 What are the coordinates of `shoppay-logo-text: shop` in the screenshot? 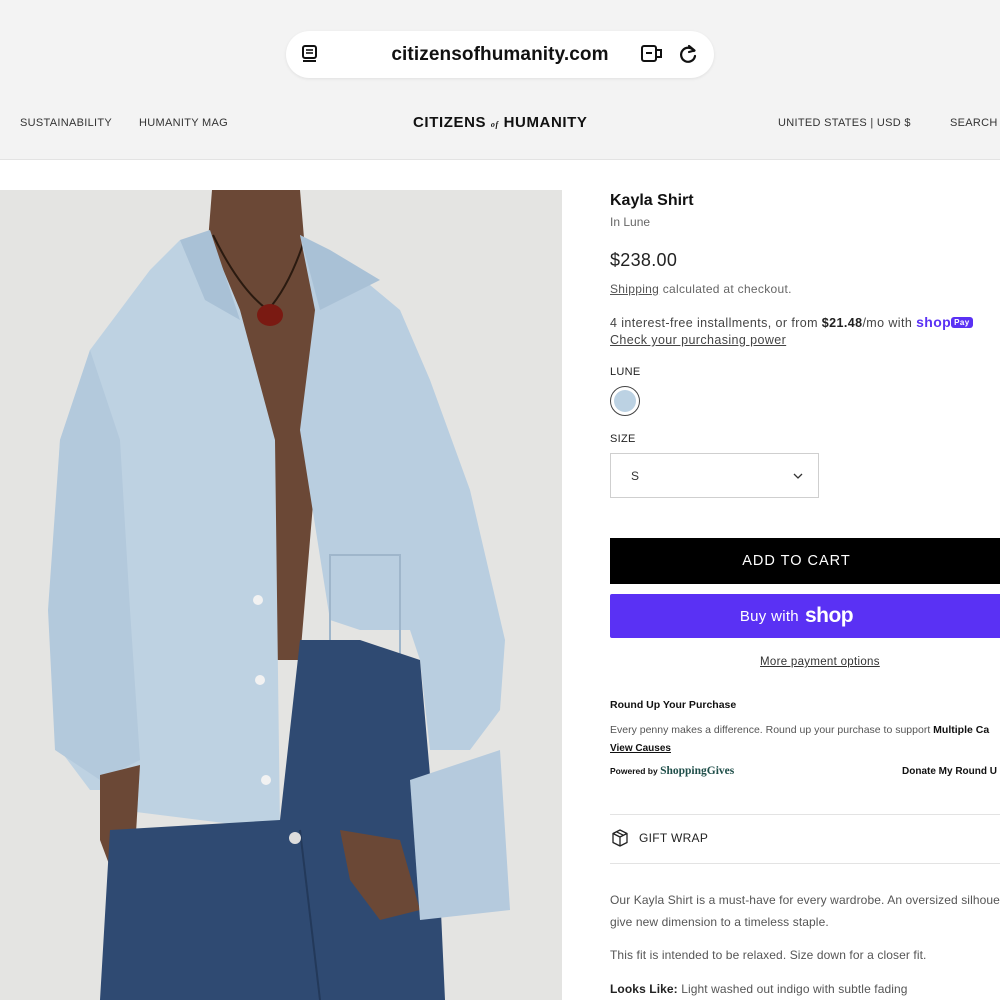 It's located at (934, 322).